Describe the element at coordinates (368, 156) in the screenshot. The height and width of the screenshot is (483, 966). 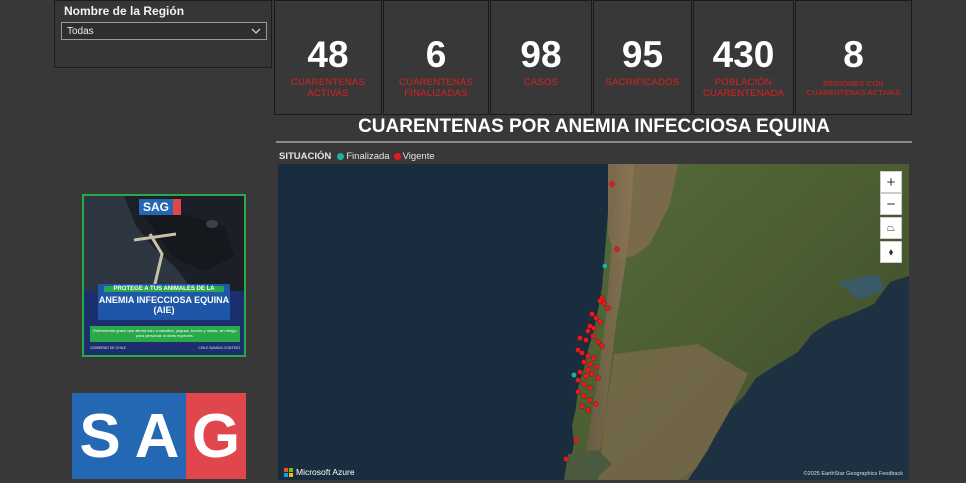
I see `legend-label: Finalizada` at that location.